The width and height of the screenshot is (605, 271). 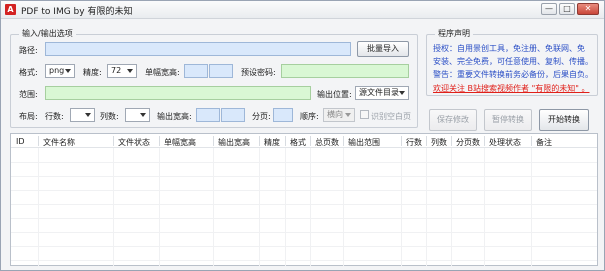 I want to click on col-output-range: 输出范围, so click(x=364, y=142).